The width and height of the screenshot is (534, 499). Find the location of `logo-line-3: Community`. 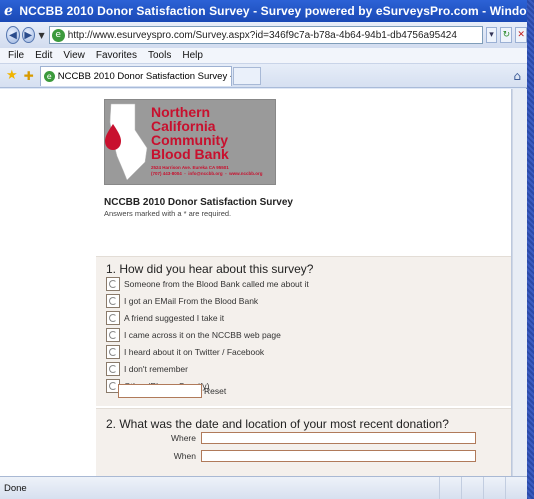

logo-line-3: Community is located at coordinates (189, 140).